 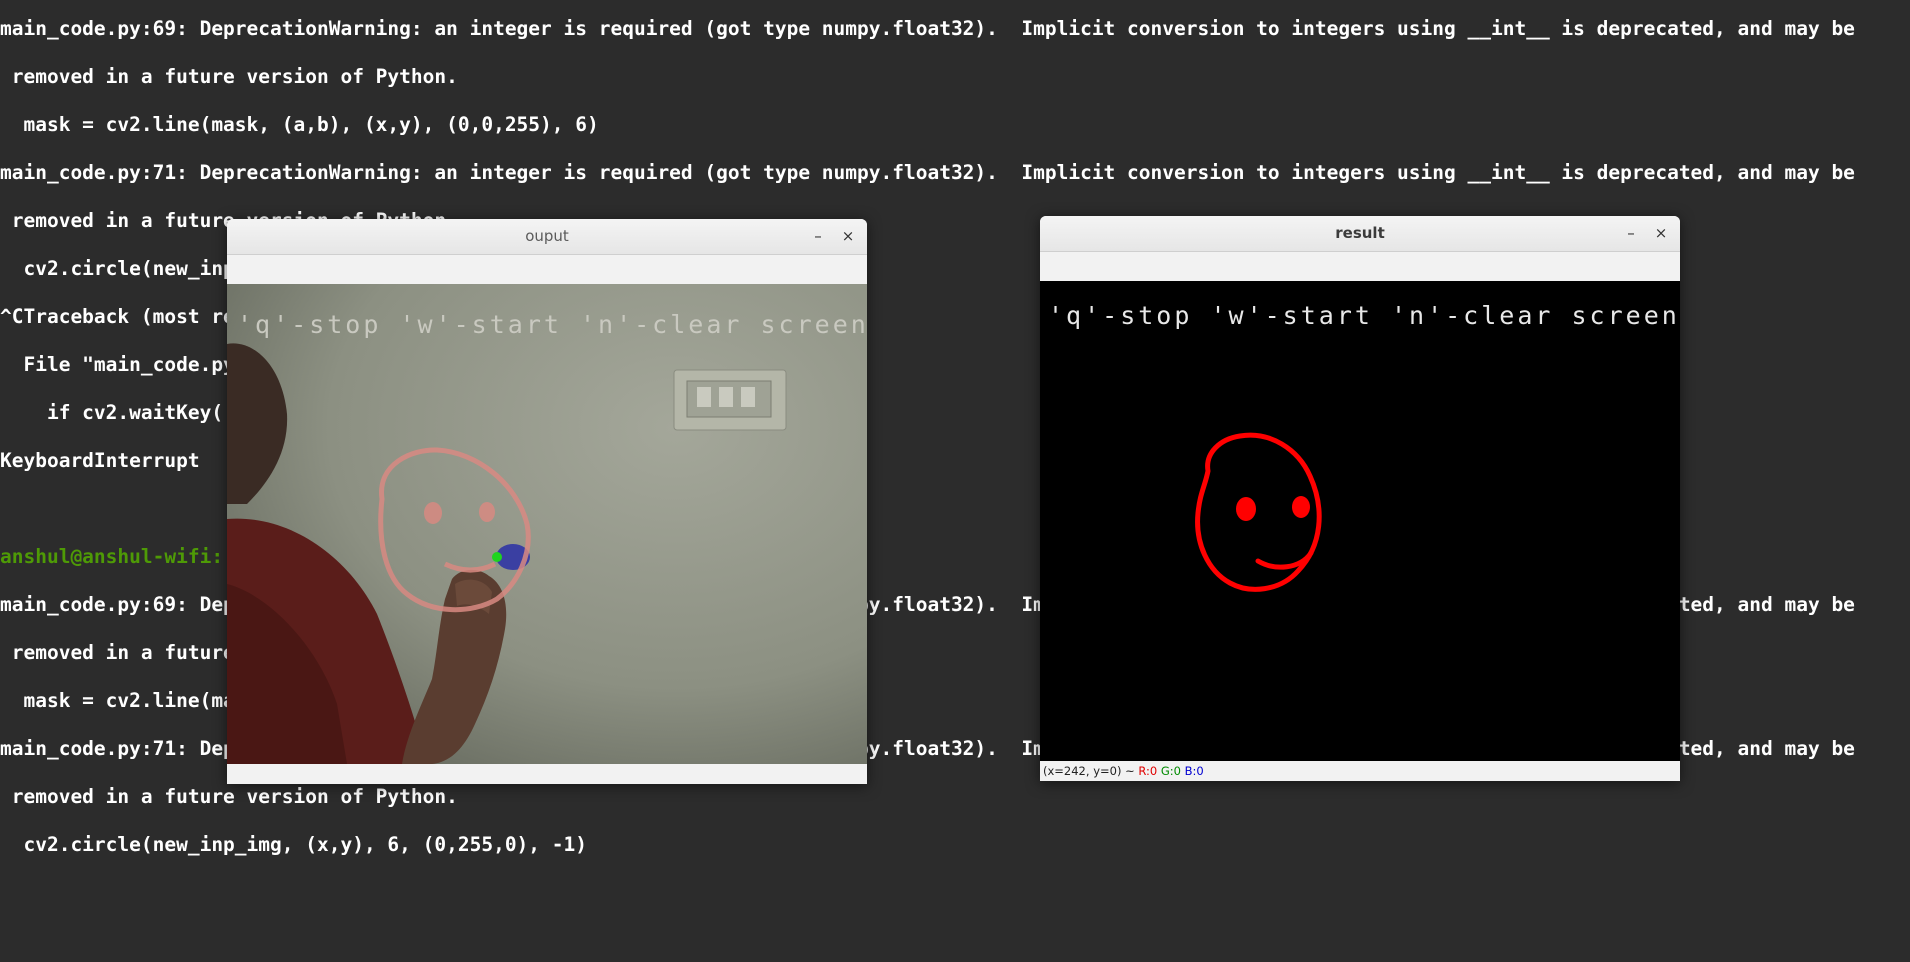 What do you see at coordinates (547, 269) in the screenshot?
I see `output-toolbar` at bounding box center [547, 269].